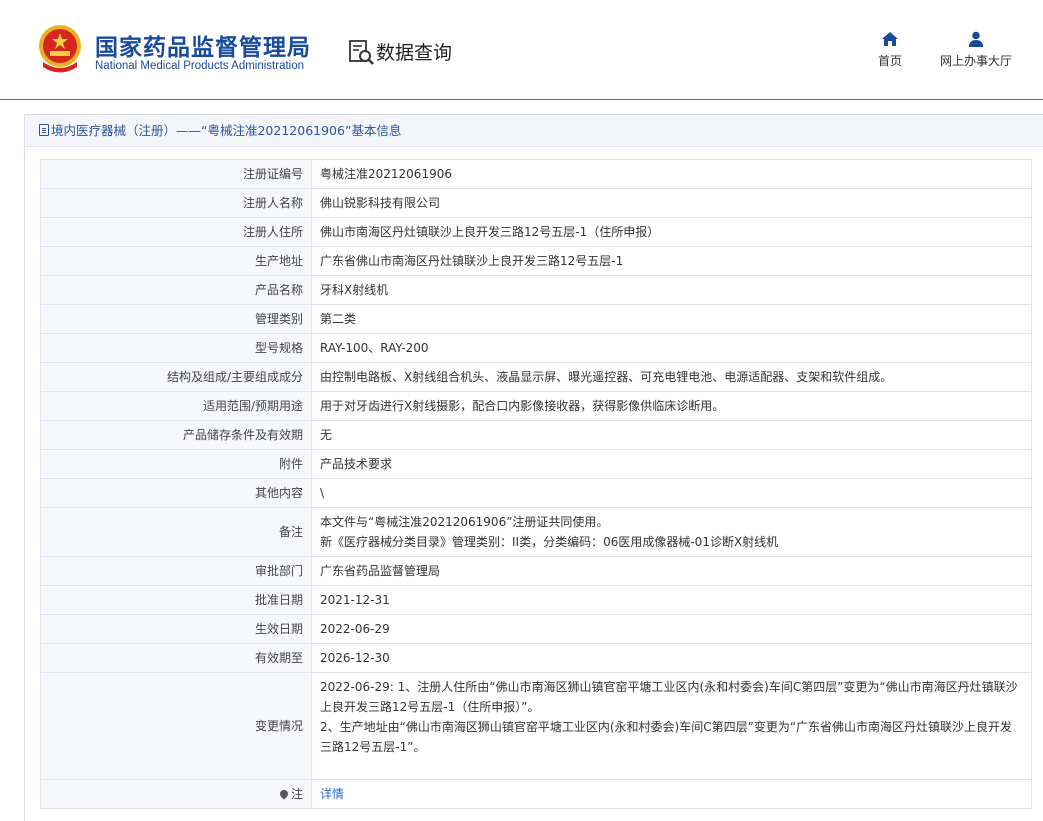 Image resolution: width=1043 pixels, height=821 pixels. I want to click on row-label: 备注, so click(176, 532).